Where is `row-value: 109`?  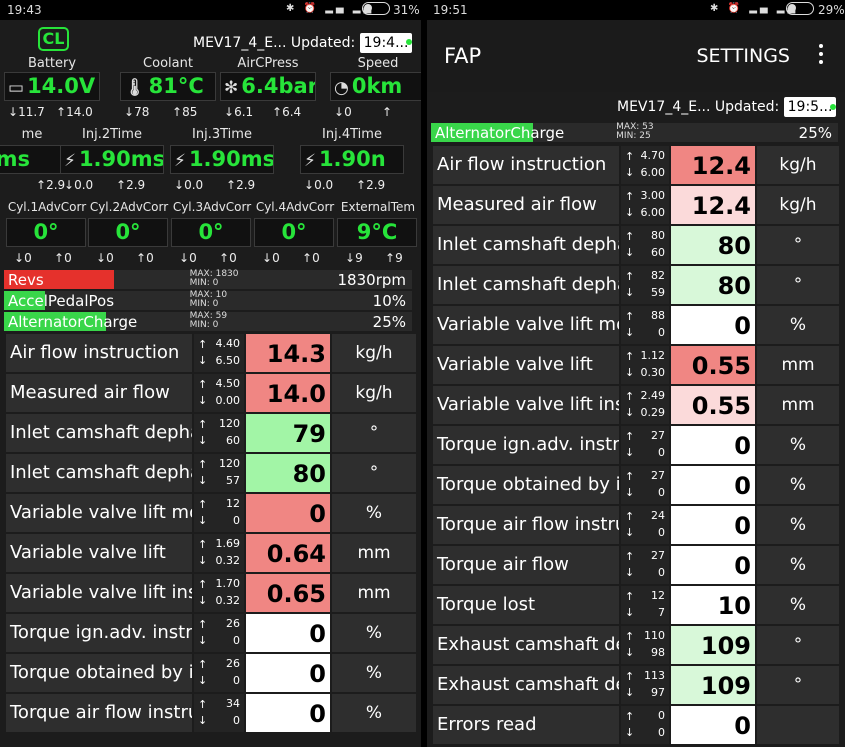 row-value: 109 is located at coordinates (713, 645).